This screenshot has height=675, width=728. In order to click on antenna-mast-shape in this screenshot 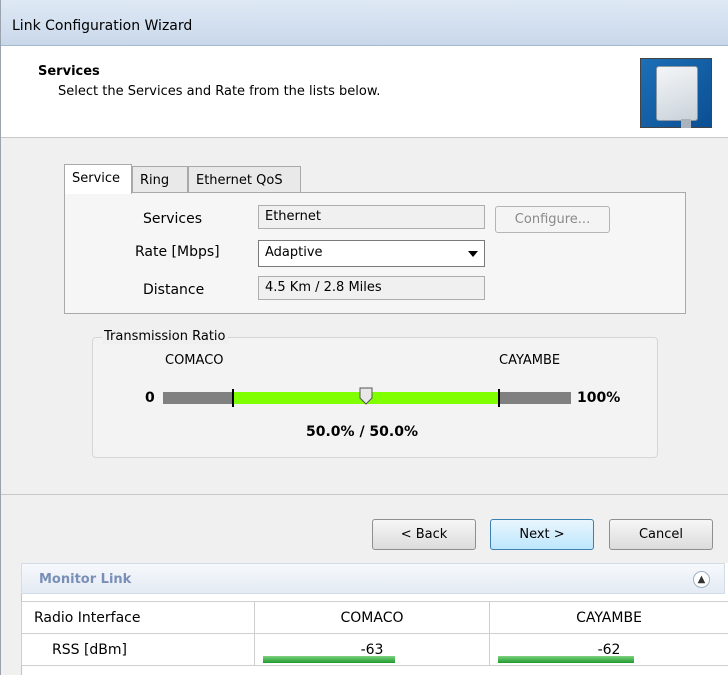, I will do `click(686, 123)`.